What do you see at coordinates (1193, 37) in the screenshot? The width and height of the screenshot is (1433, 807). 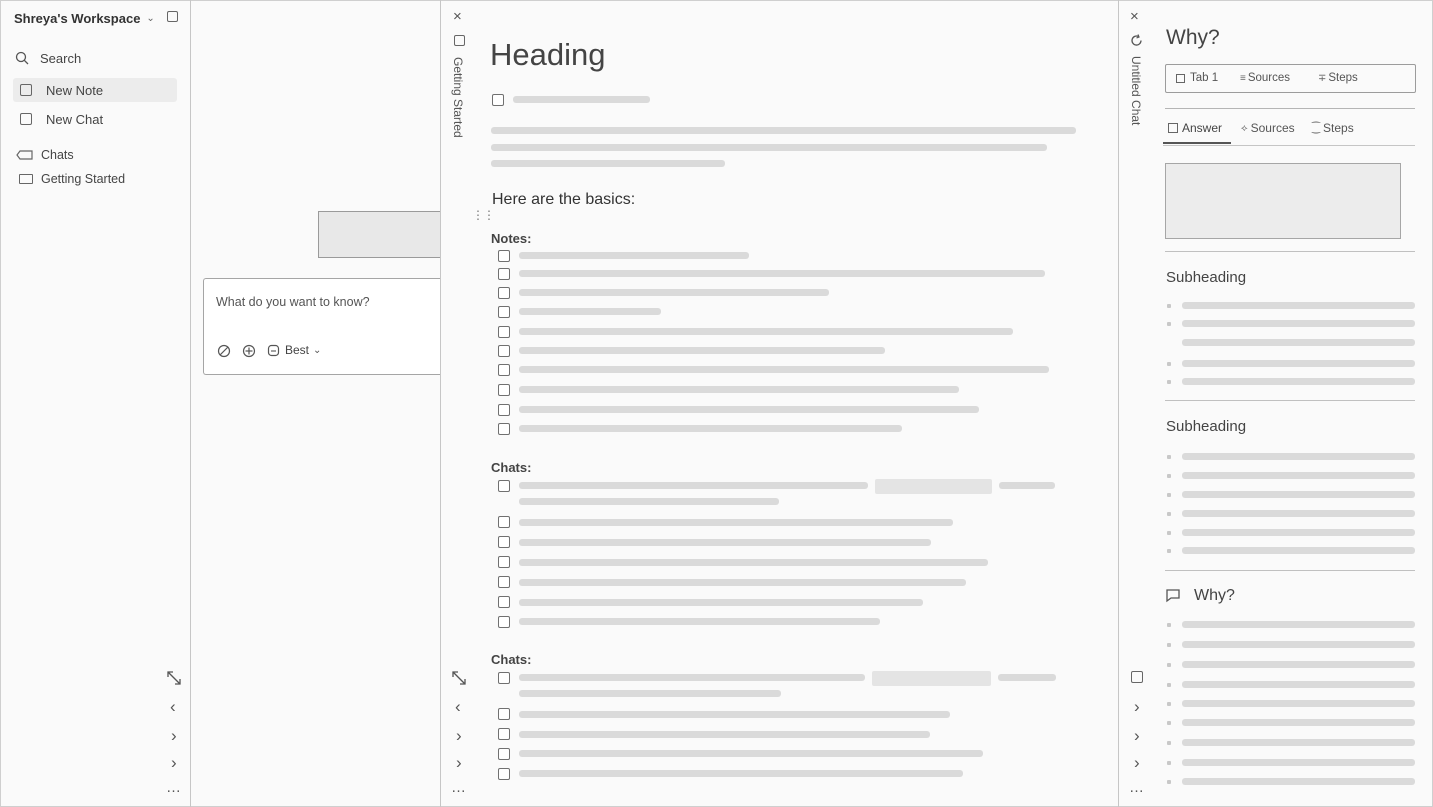 I see `answer-title: Why?` at bounding box center [1193, 37].